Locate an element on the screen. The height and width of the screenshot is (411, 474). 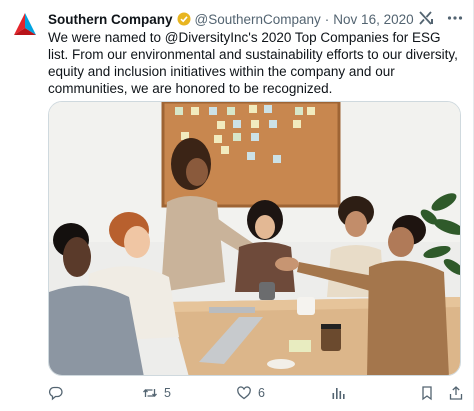
retweet-button: 5 is located at coordinates (156, 393).